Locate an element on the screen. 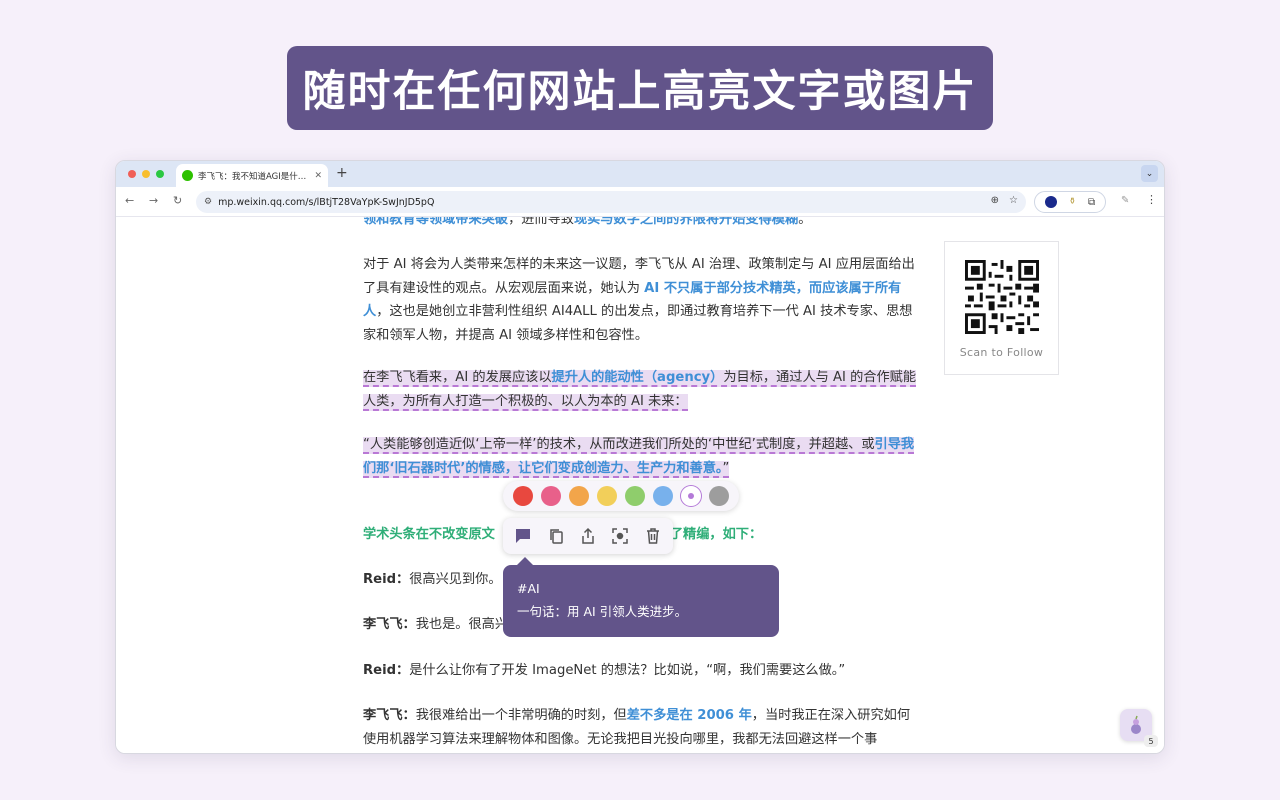 The width and height of the screenshot is (1280, 800). text-emphasis: 差不多是在 2006 年 is located at coordinates (689, 715).